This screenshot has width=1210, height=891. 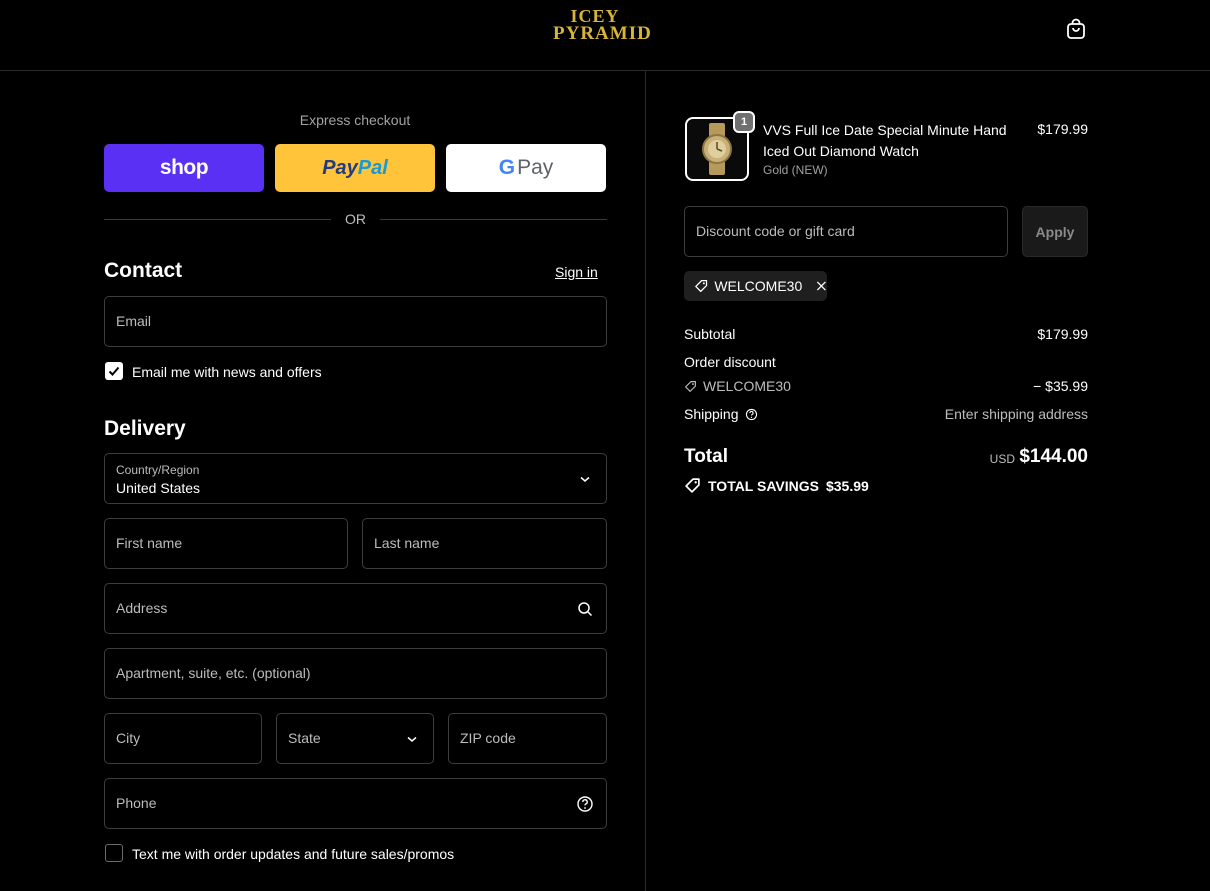 What do you see at coordinates (158, 488) in the screenshot?
I see `country-value: United States` at bounding box center [158, 488].